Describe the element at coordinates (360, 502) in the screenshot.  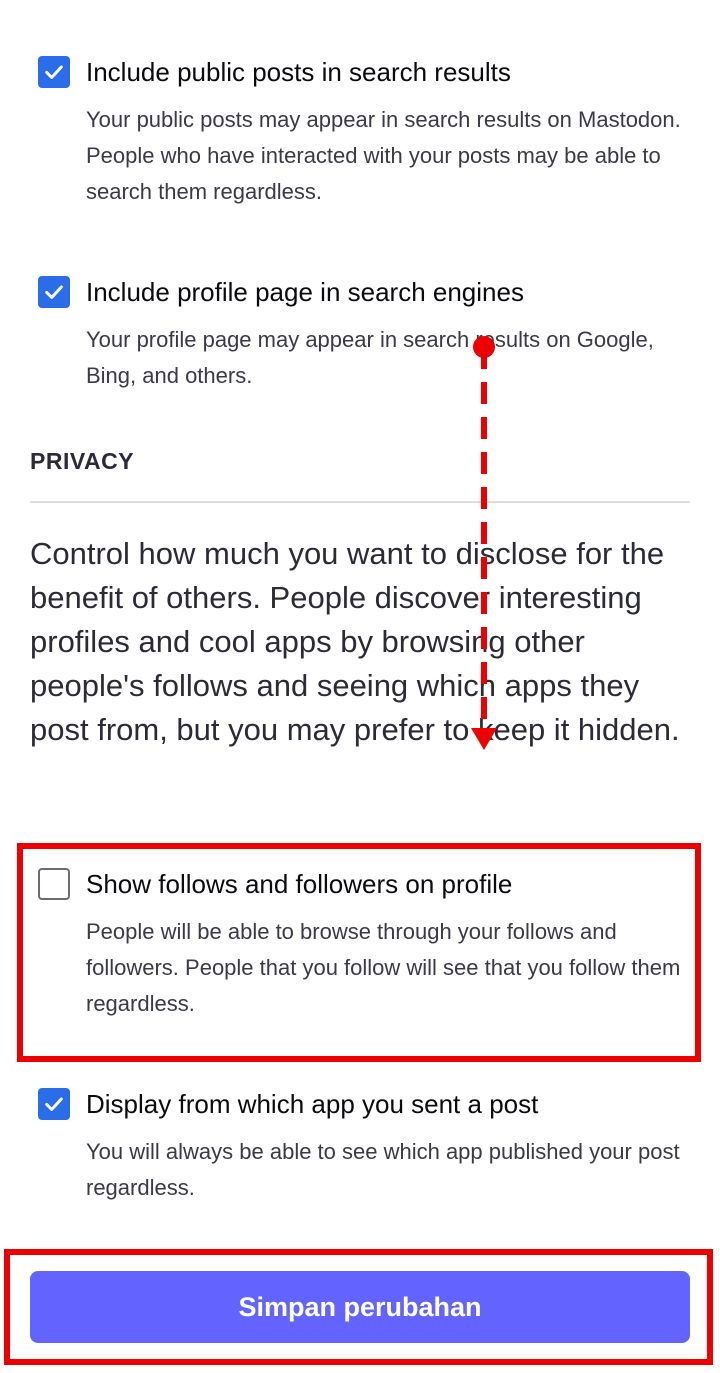
I see `section-divider` at that location.